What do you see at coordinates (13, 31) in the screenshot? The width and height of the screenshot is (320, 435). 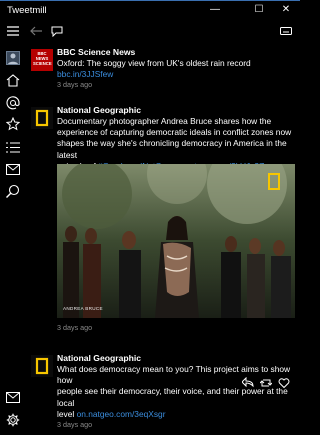 I see `menu-icon` at bounding box center [13, 31].